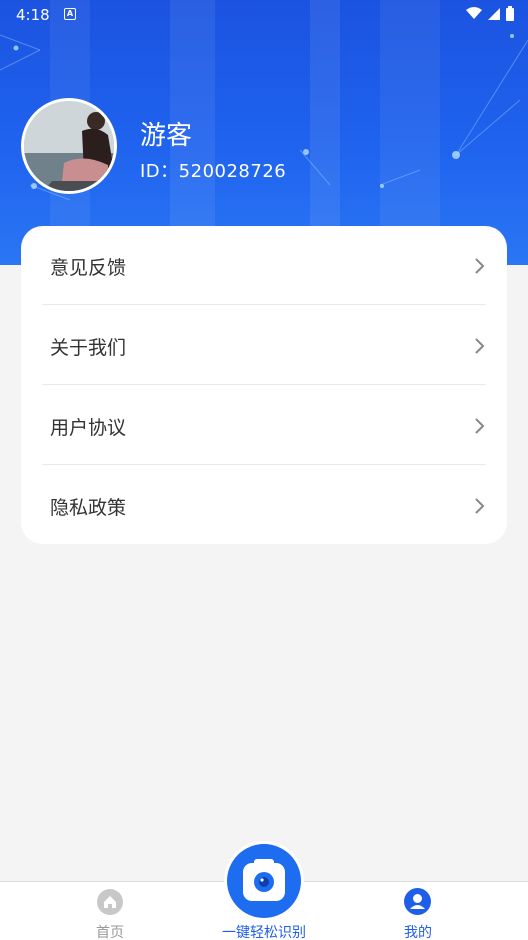  I want to click on home-icon, so click(110, 902).